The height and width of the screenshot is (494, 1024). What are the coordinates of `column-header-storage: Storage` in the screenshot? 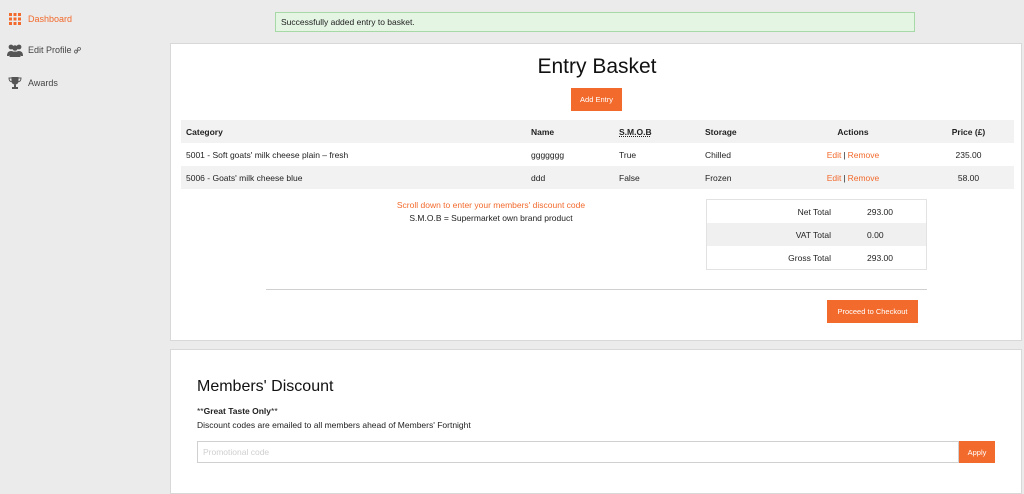 It's located at (721, 131).